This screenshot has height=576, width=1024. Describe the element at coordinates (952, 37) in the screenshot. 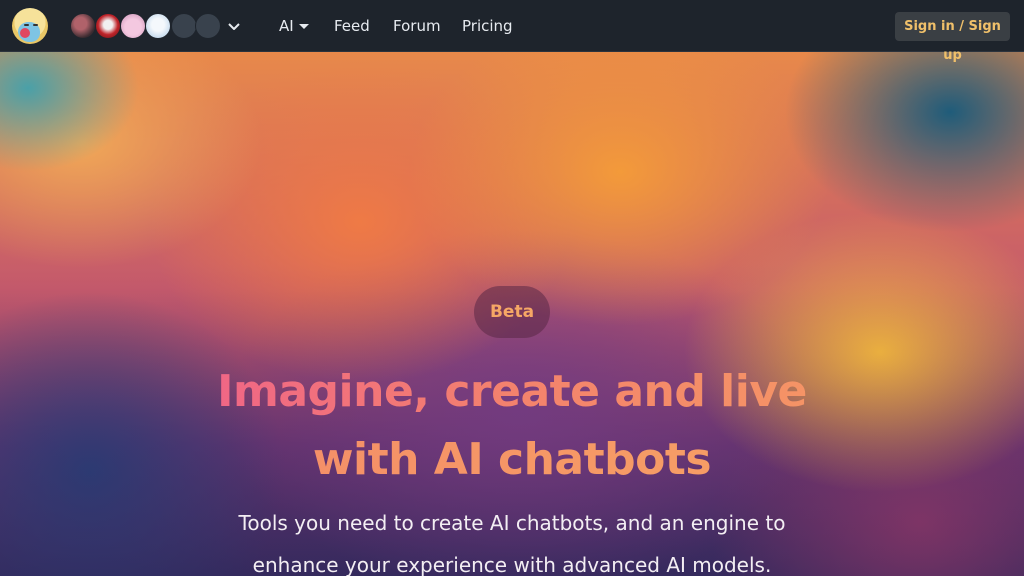

I see `sign-in-button: Sign in / Sign up` at that location.